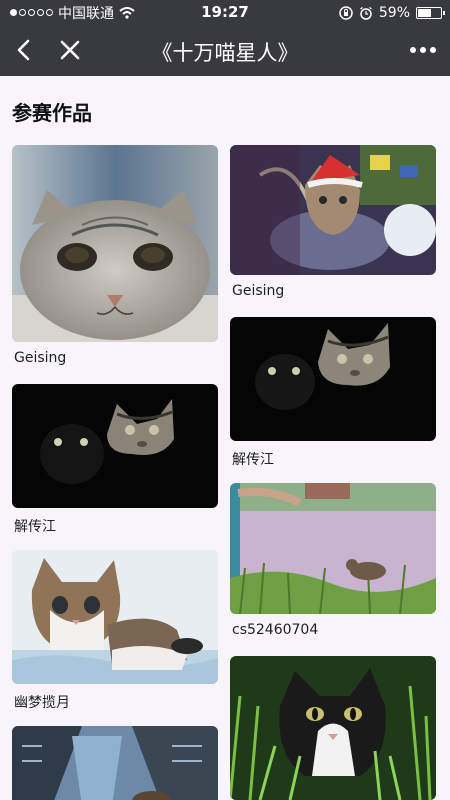 The width and height of the screenshot is (450, 800). Describe the element at coordinates (52, 113) in the screenshot. I see `section-title: 参赛作品` at that location.